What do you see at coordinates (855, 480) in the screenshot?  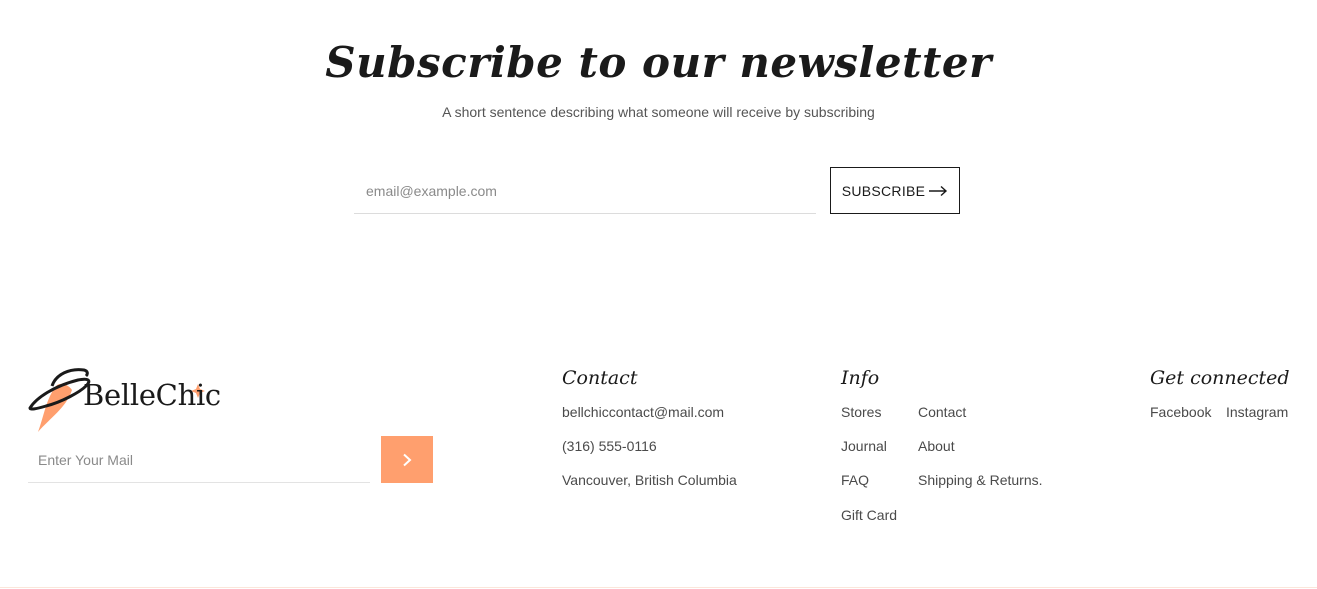 I see `info-link-faq: FAQ` at bounding box center [855, 480].